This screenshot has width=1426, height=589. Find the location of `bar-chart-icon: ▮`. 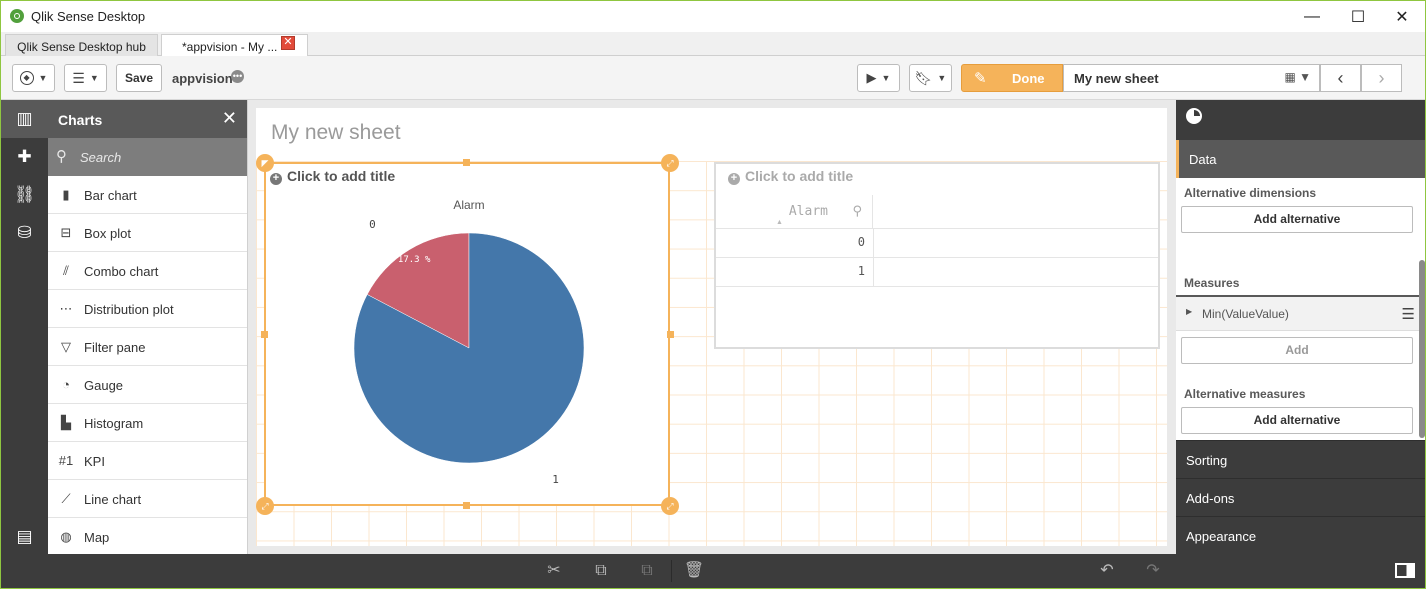

bar-chart-icon: ▮ is located at coordinates (66, 194).